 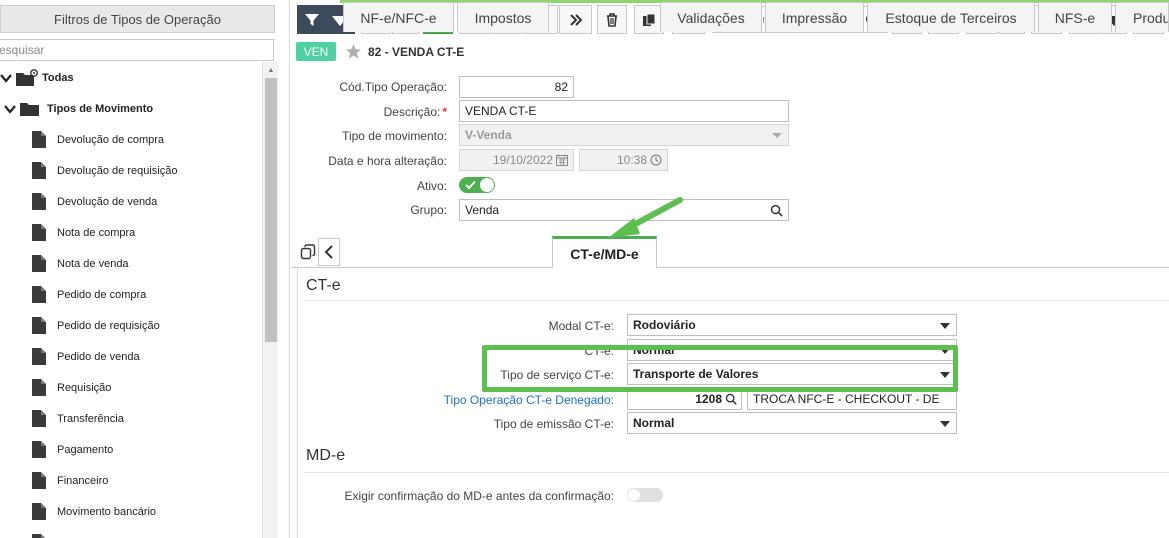 I want to click on tree-item: Pedido de compra, so click(x=89, y=294).